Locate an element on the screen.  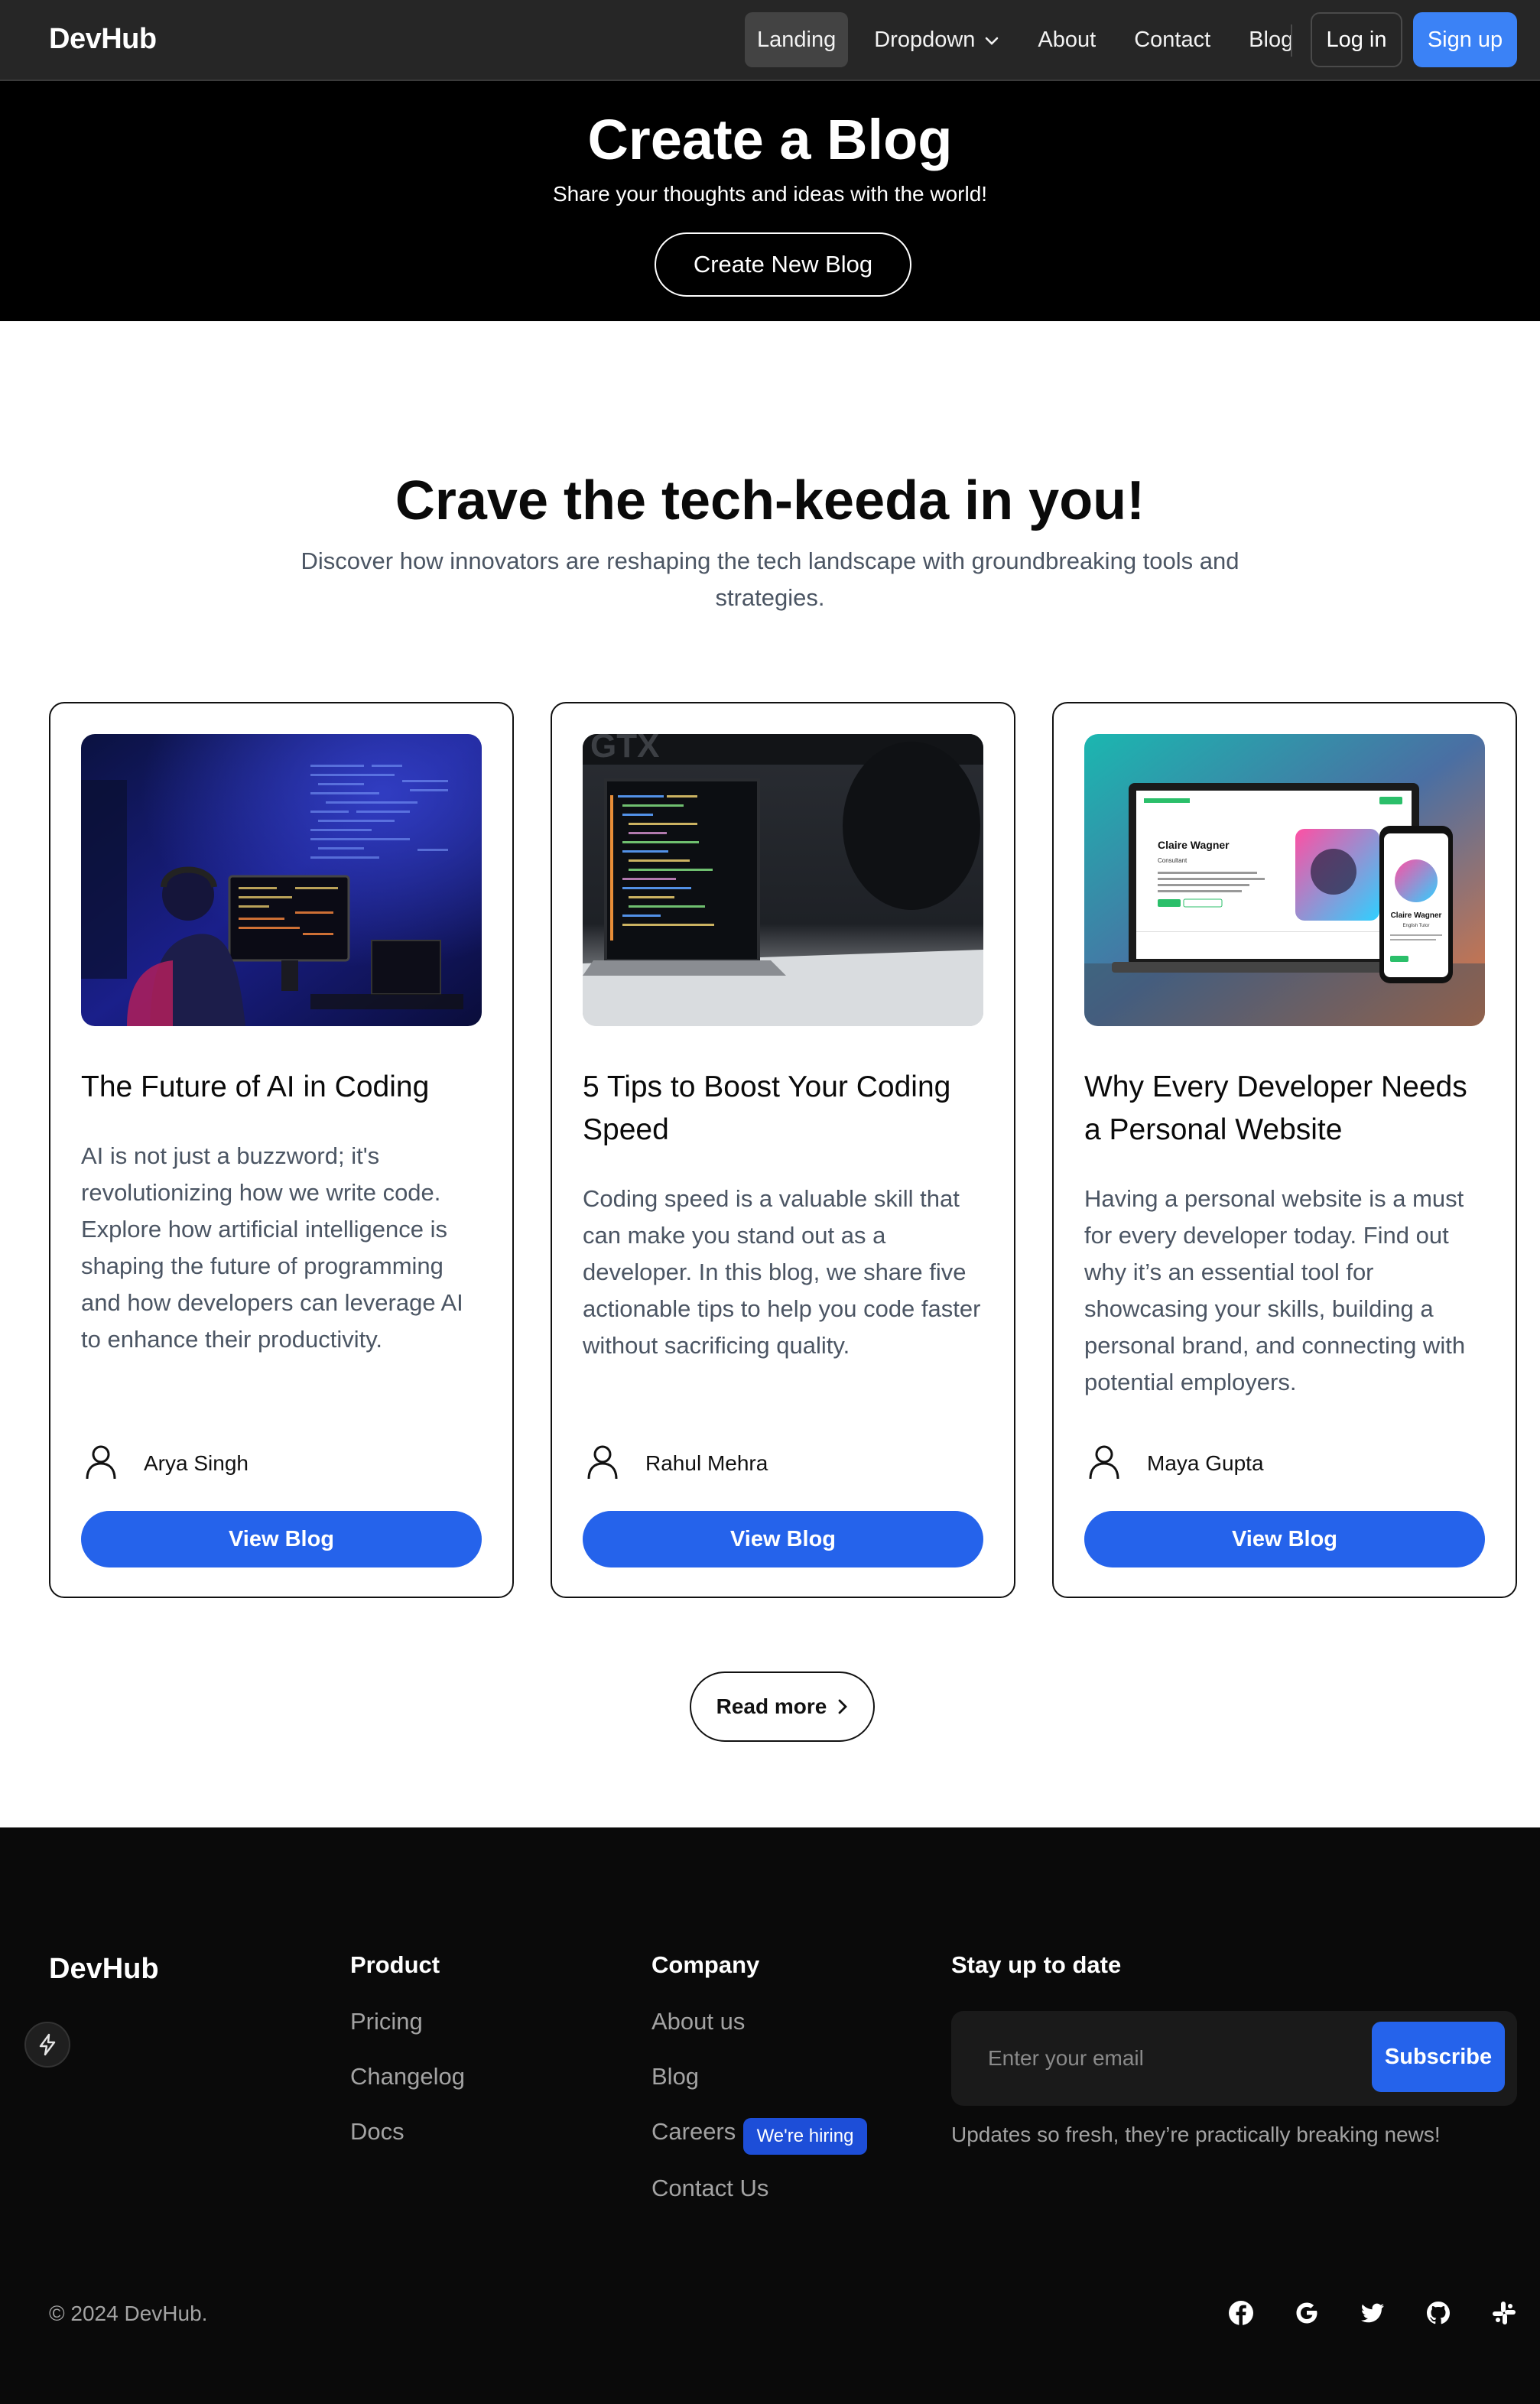
nav-link-label: Contact is located at coordinates (1172, 39).